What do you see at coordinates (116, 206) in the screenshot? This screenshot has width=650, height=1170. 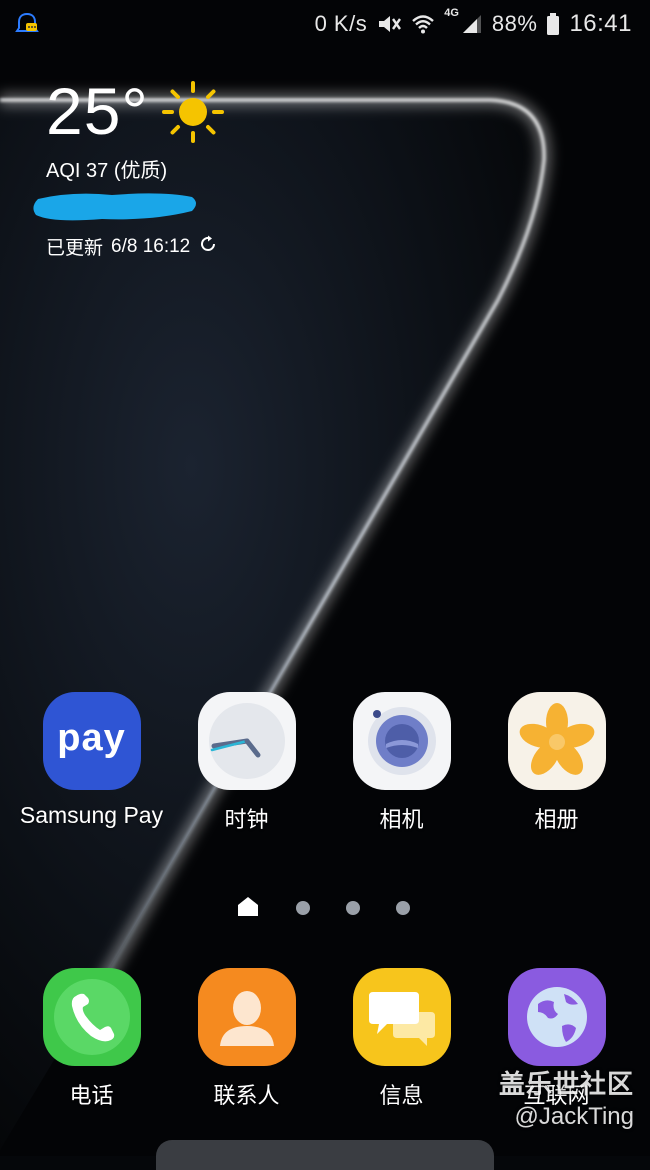 I see `redacted-location` at bounding box center [116, 206].